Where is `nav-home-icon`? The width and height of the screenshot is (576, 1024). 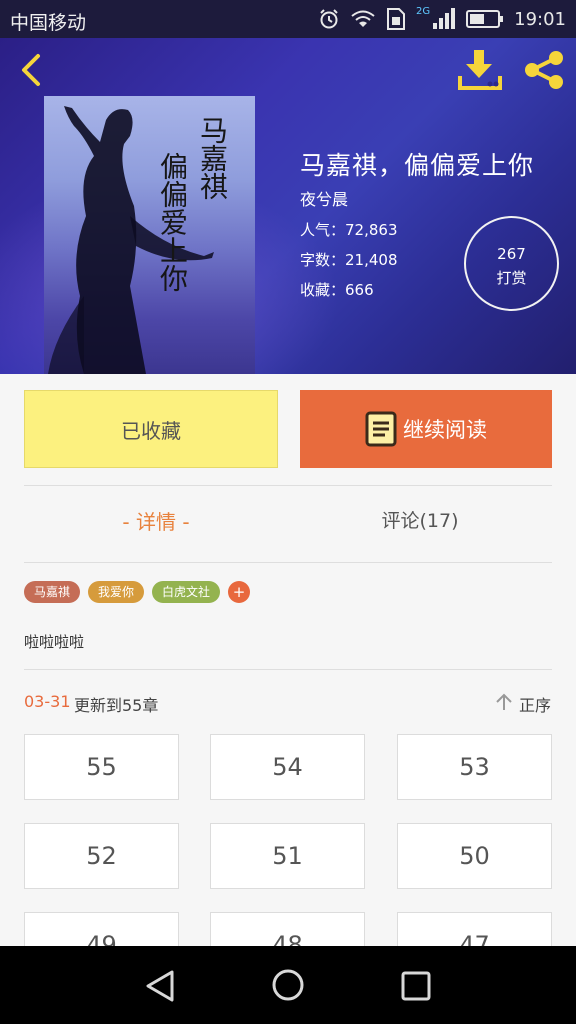
nav-home-icon is located at coordinates (288, 985).